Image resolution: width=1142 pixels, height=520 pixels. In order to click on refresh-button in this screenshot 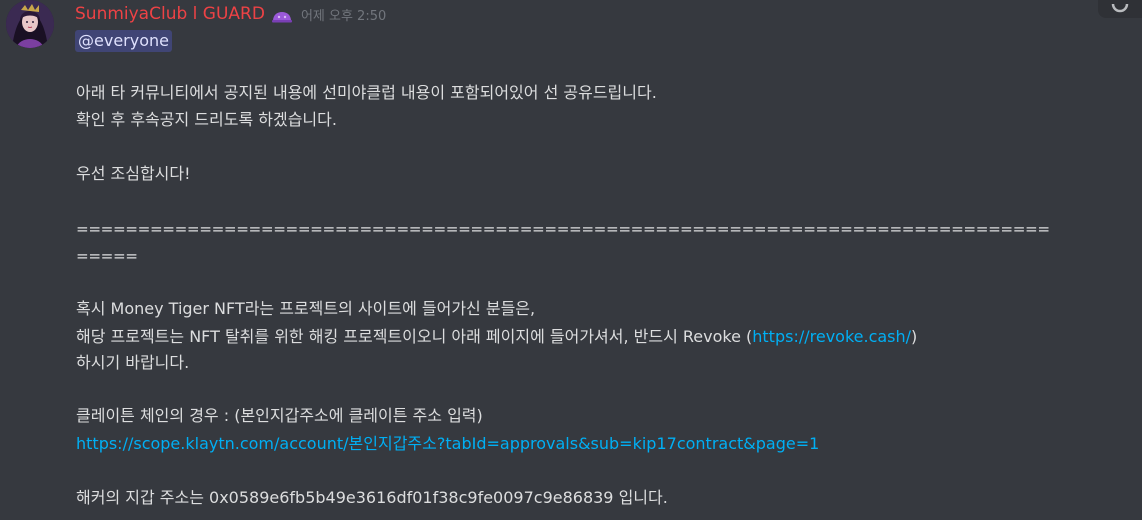, I will do `click(1120, 9)`.